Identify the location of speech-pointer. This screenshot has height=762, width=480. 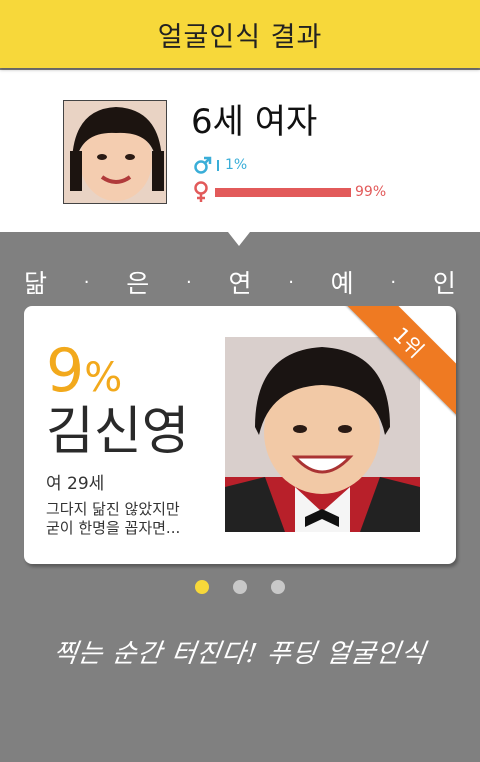
(239, 239).